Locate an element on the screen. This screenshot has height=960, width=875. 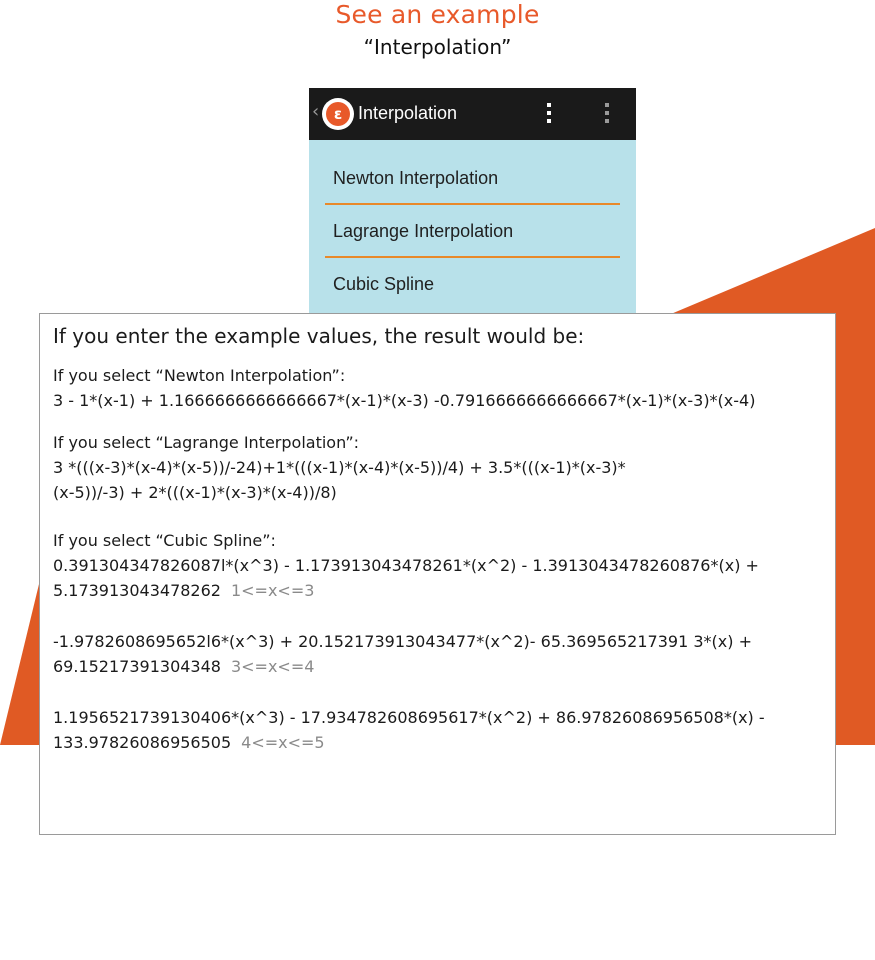
app-logo-letter: ε is located at coordinates (338, 114).